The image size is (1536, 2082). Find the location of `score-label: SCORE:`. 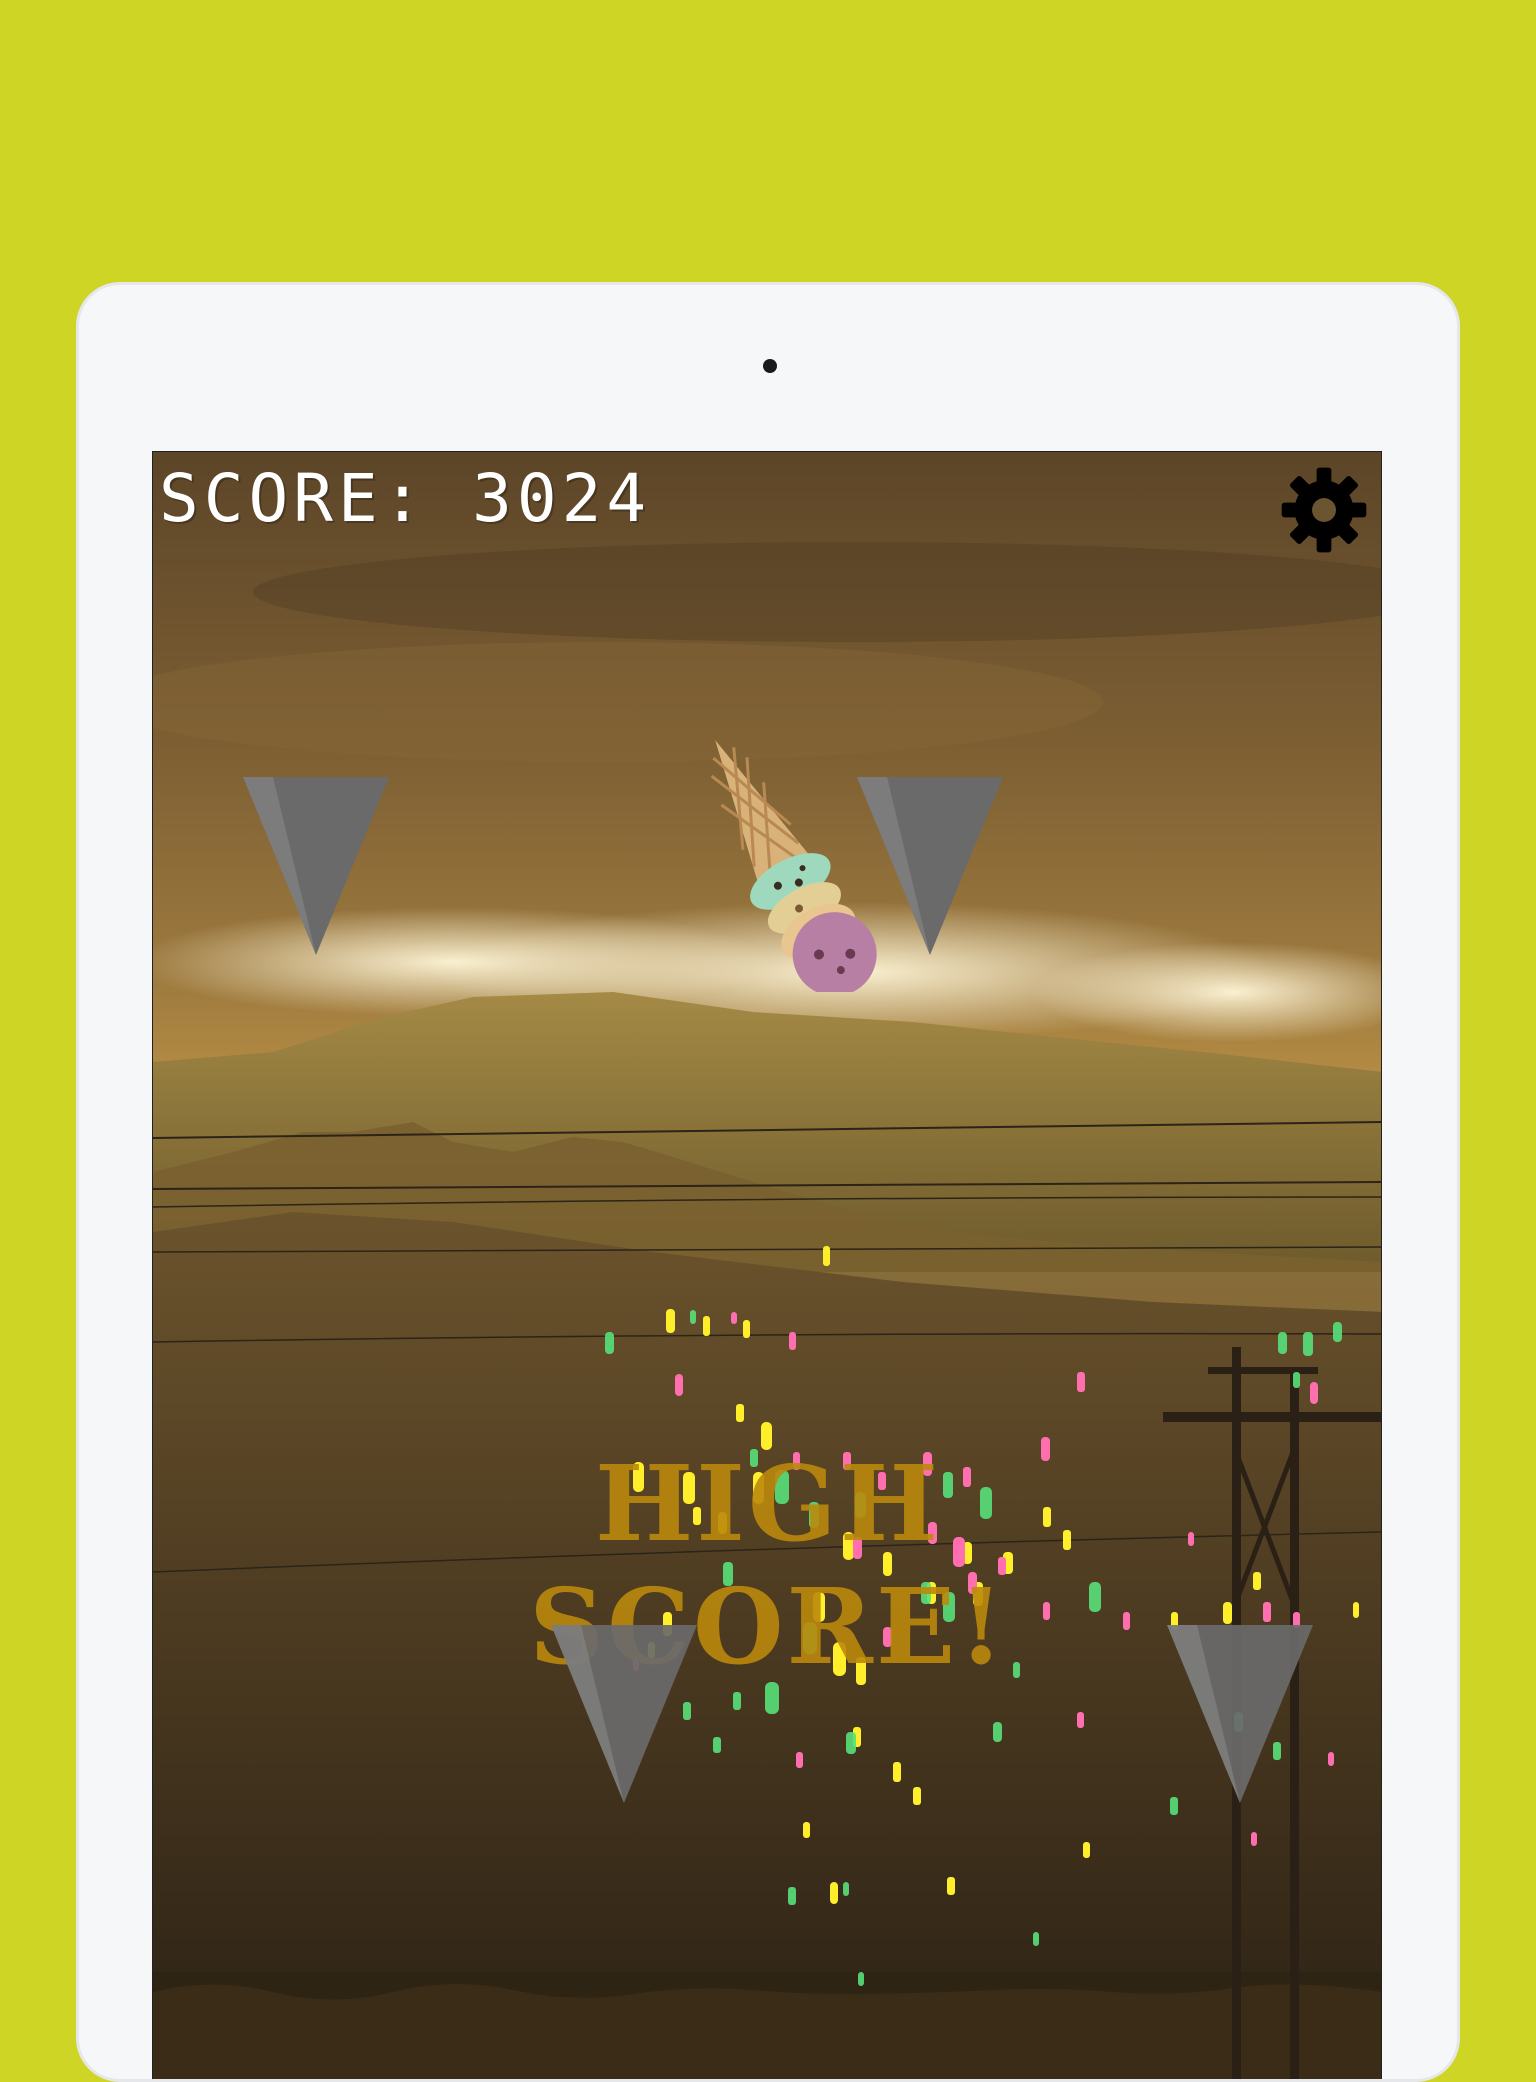

score-label: SCORE: is located at coordinates (293, 498).